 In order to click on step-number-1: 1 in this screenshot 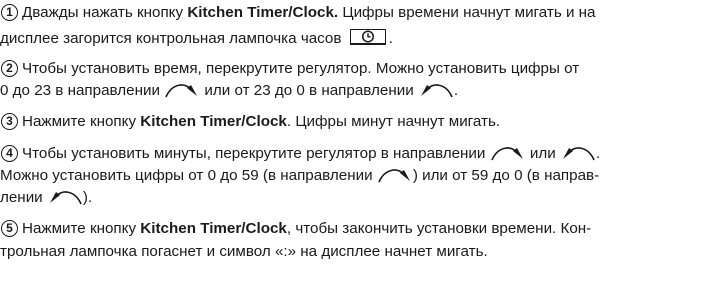, I will do `click(9, 12)`.